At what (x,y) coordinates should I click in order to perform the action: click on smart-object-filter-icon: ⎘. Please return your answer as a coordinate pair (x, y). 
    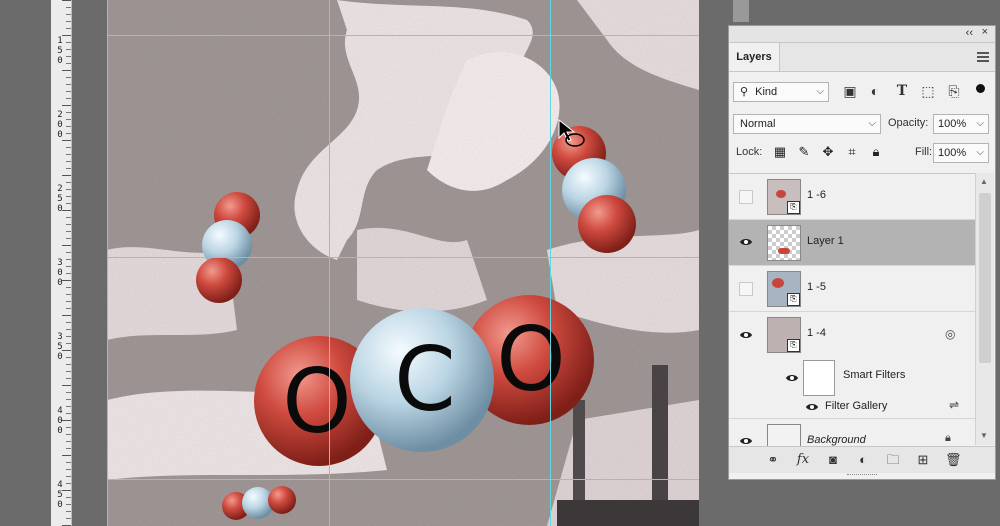
    Looking at the image, I should click on (954, 91).